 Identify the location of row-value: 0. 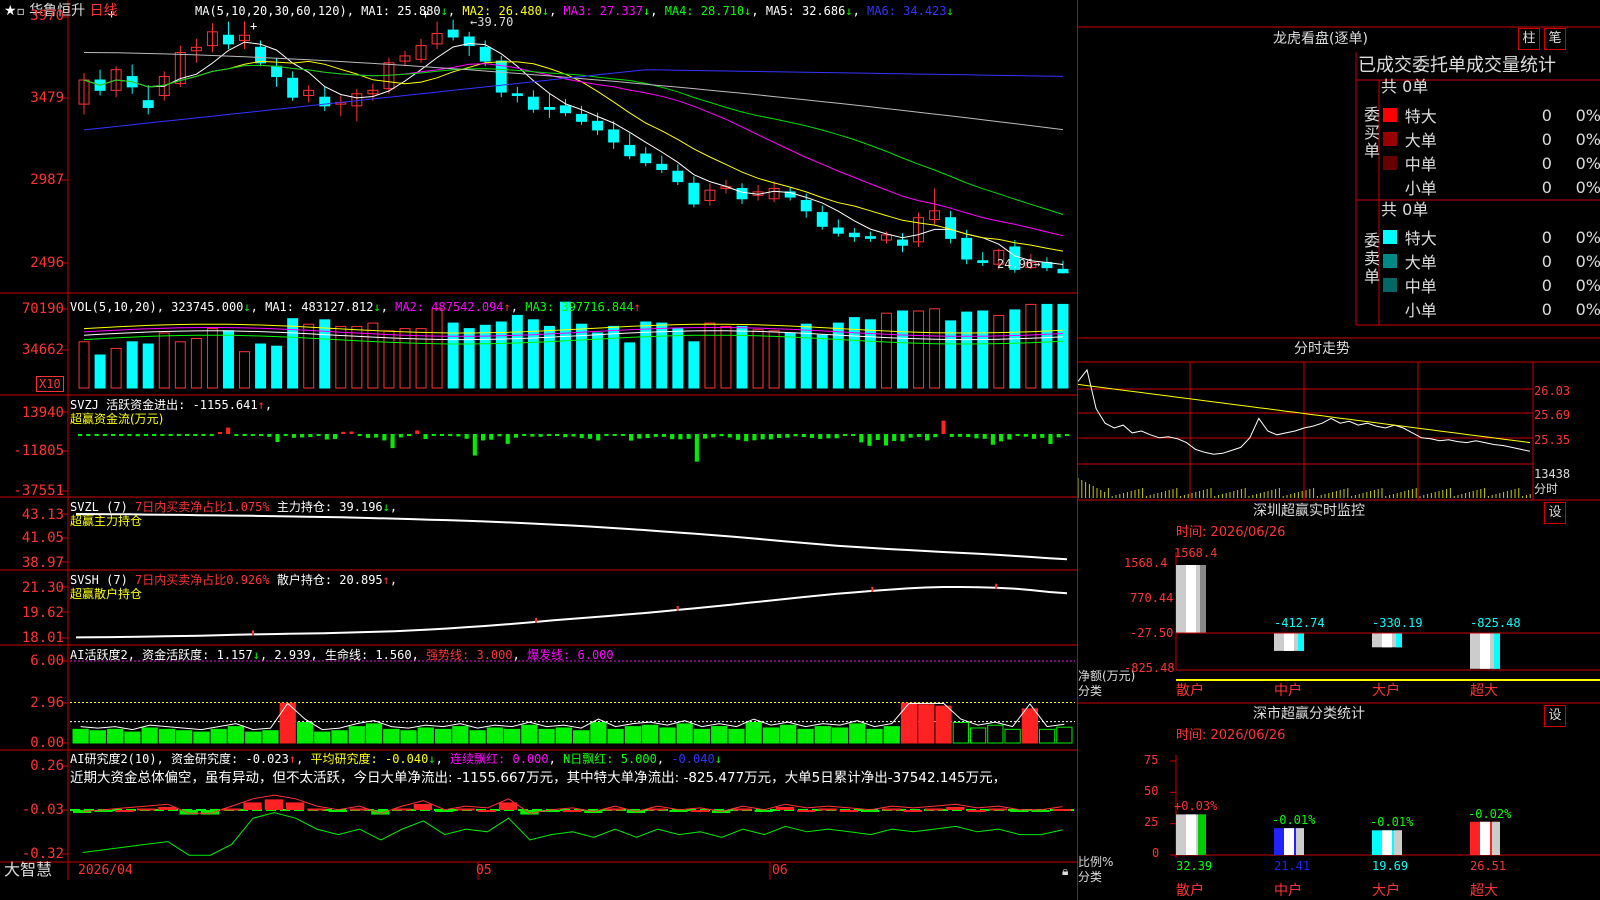
(1546, 309).